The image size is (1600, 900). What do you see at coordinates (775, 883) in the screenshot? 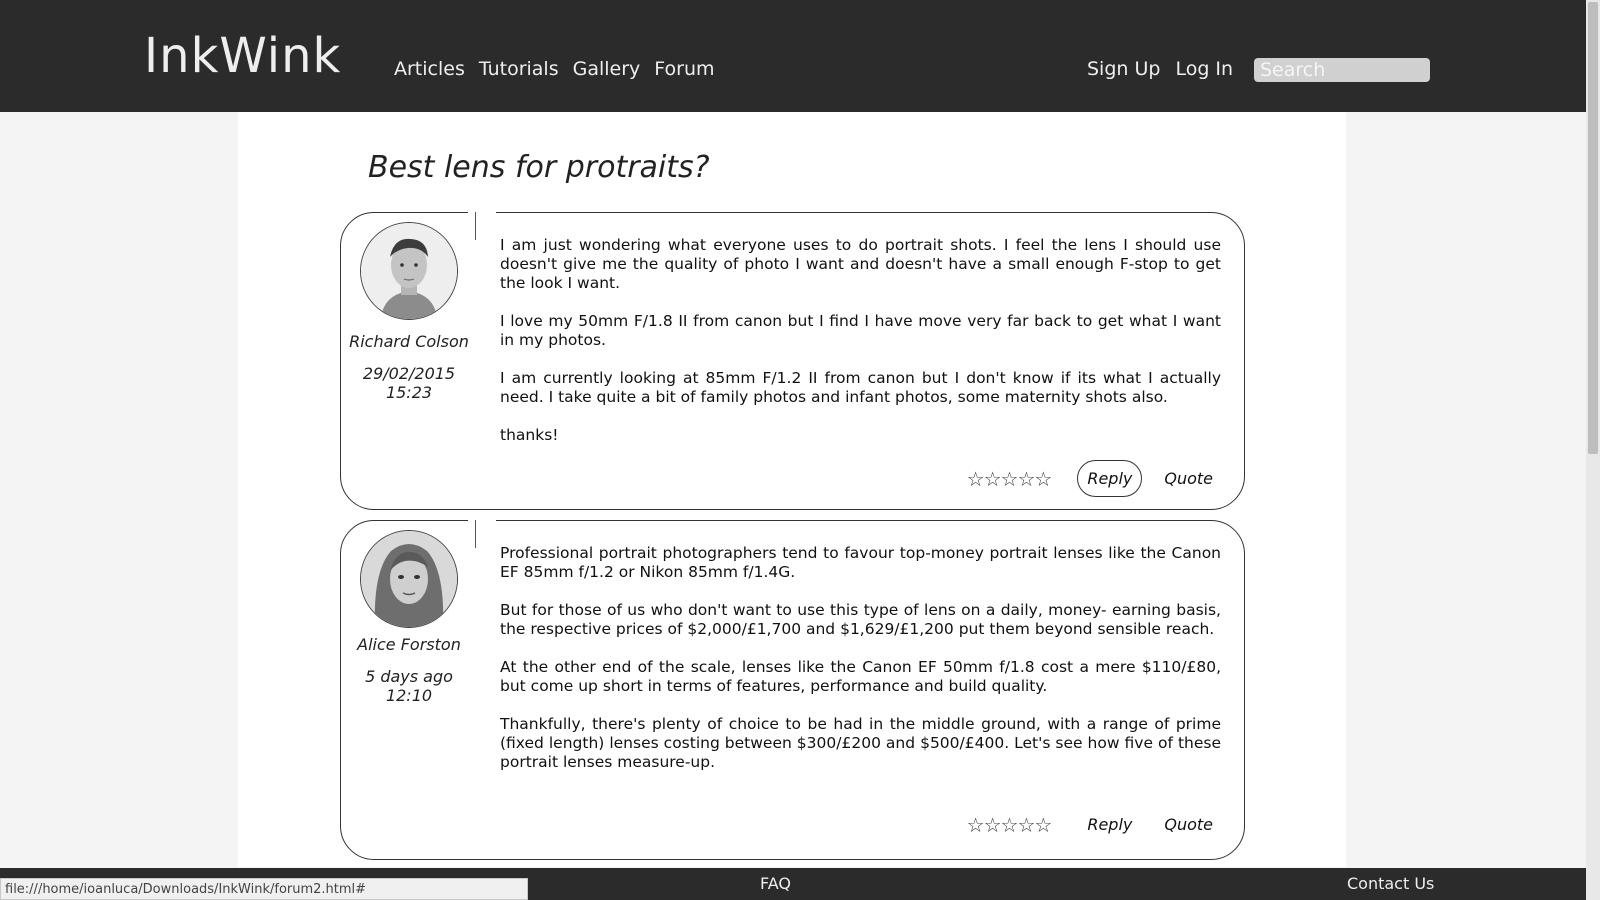
I see `faq-link: FAQ` at bounding box center [775, 883].